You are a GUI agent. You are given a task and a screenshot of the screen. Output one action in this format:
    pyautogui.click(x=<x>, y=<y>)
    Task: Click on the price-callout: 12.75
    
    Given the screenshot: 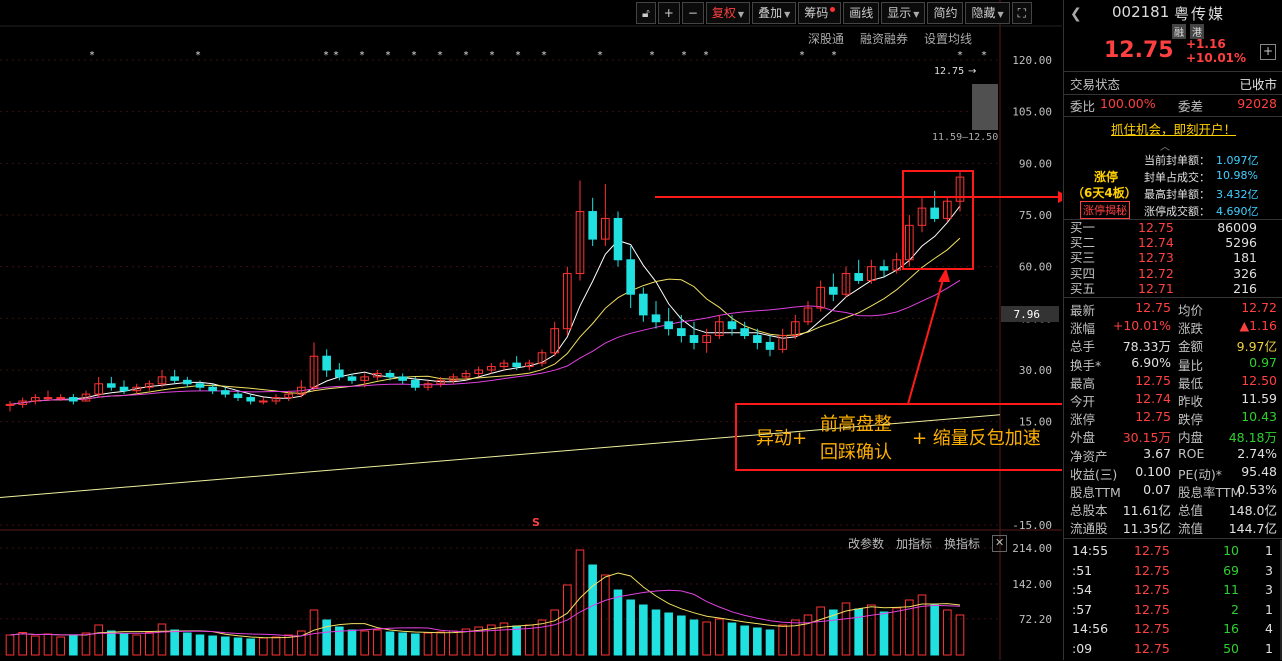 What is the action you would take?
    pyautogui.click(x=949, y=71)
    